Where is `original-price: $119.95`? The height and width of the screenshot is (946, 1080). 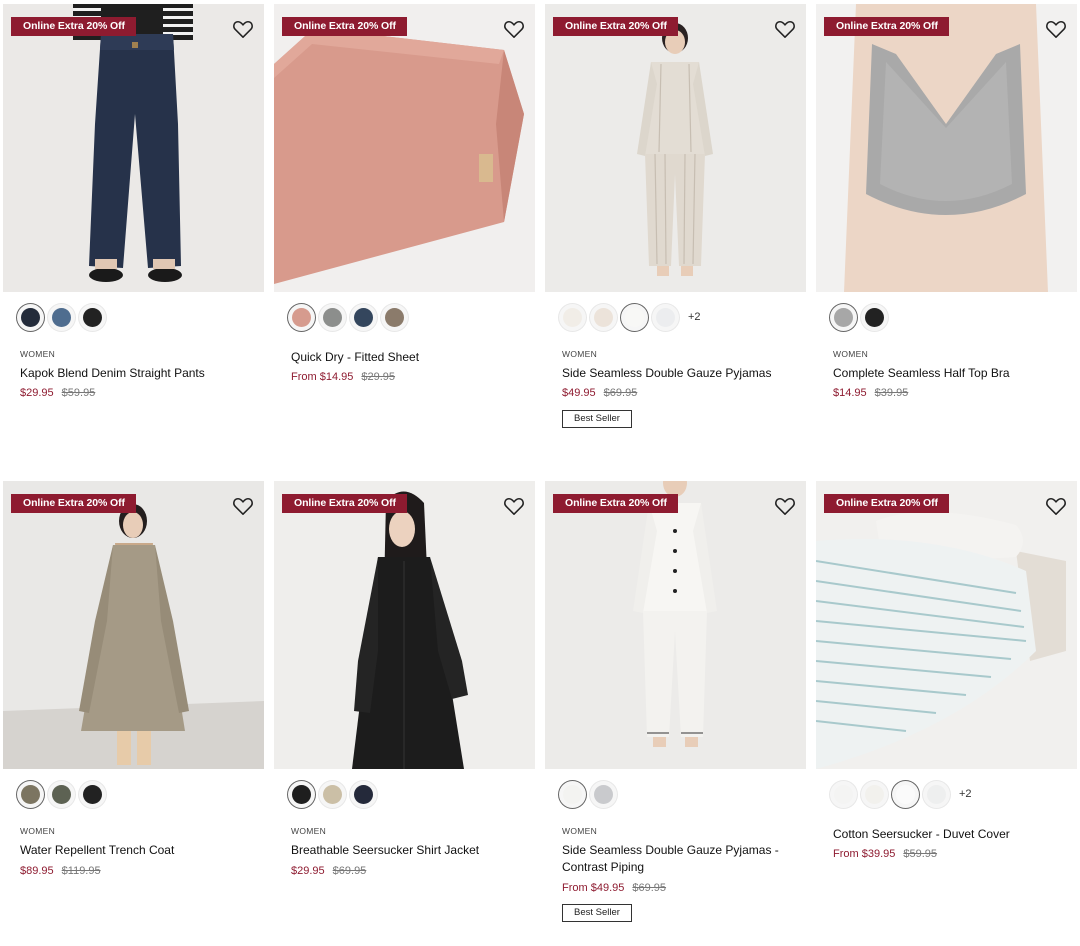 original-price: $119.95 is located at coordinates (81, 871).